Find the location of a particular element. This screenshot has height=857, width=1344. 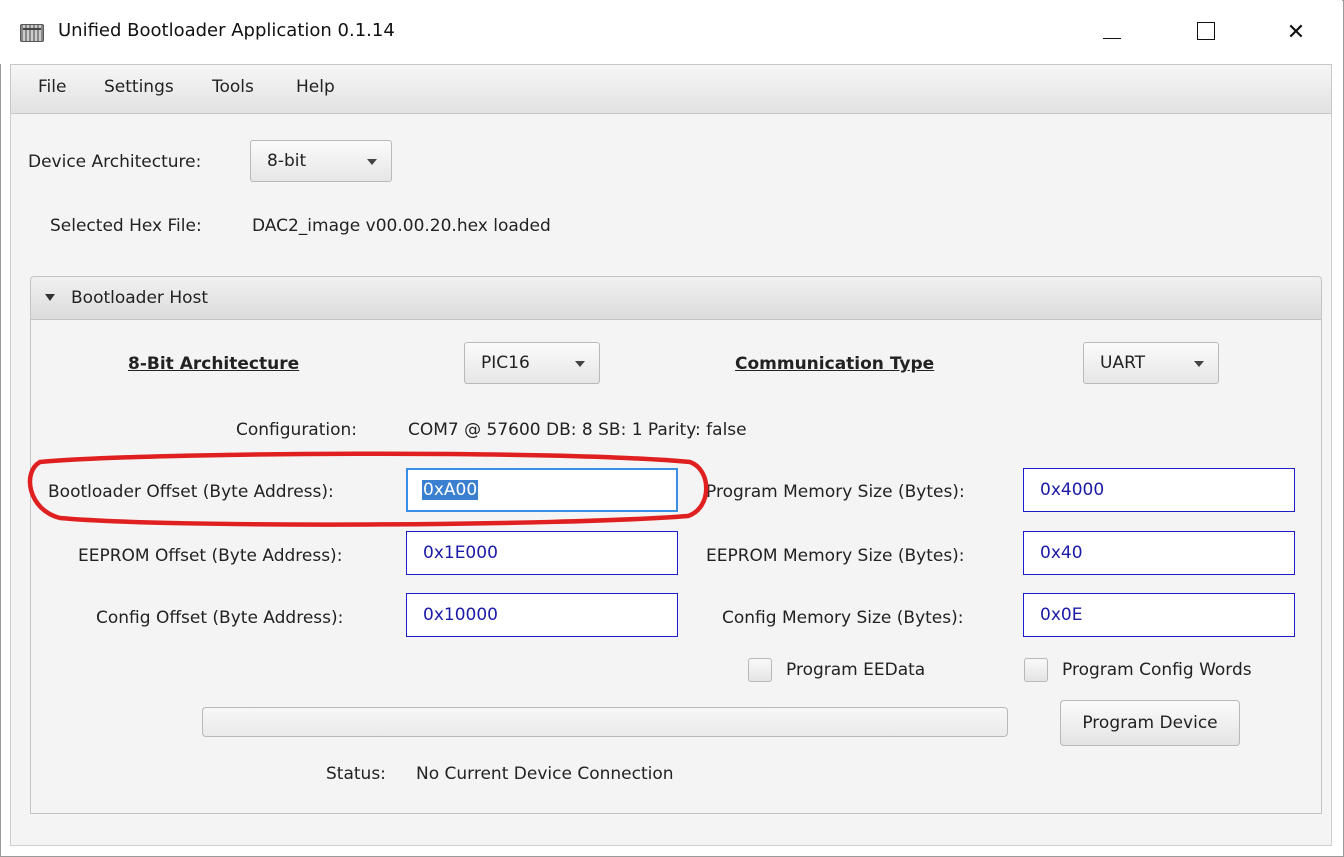

eeprom-memory-size-input is located at coordinates (1159, 553).